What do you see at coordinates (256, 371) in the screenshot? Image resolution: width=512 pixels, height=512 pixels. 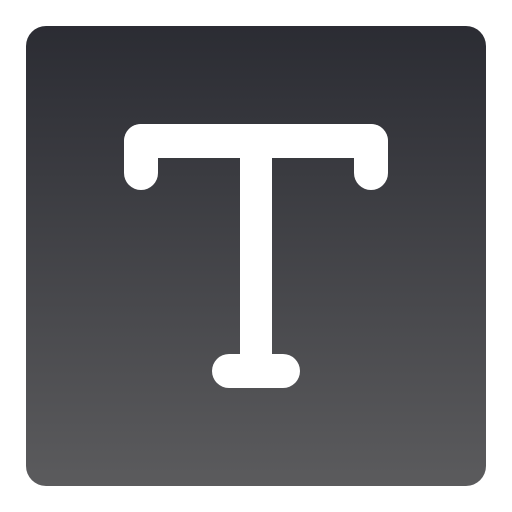 I see `t-glyph-bottom-serif` at bounding box center [256, 371].